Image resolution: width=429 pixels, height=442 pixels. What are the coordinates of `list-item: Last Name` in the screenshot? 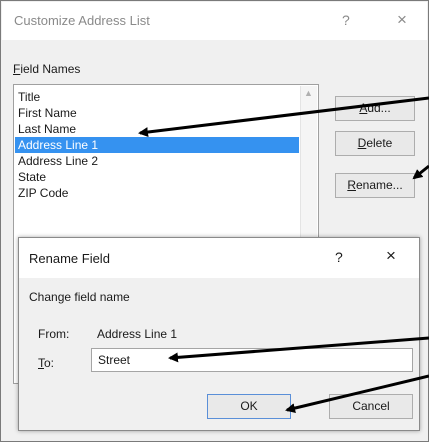 It's located at (157, 129).